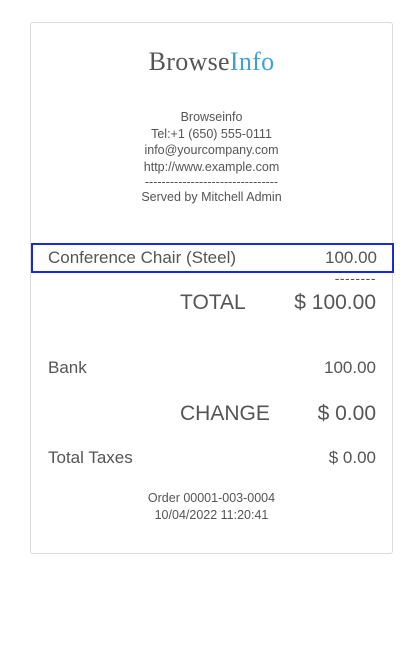 Image resolution: width=409 pixels, height=648 pixels. What do you see at coordinates (189, 61) in the screenshot?
I see `logo-text-part1: Browse` at bounding box center [189, 61].